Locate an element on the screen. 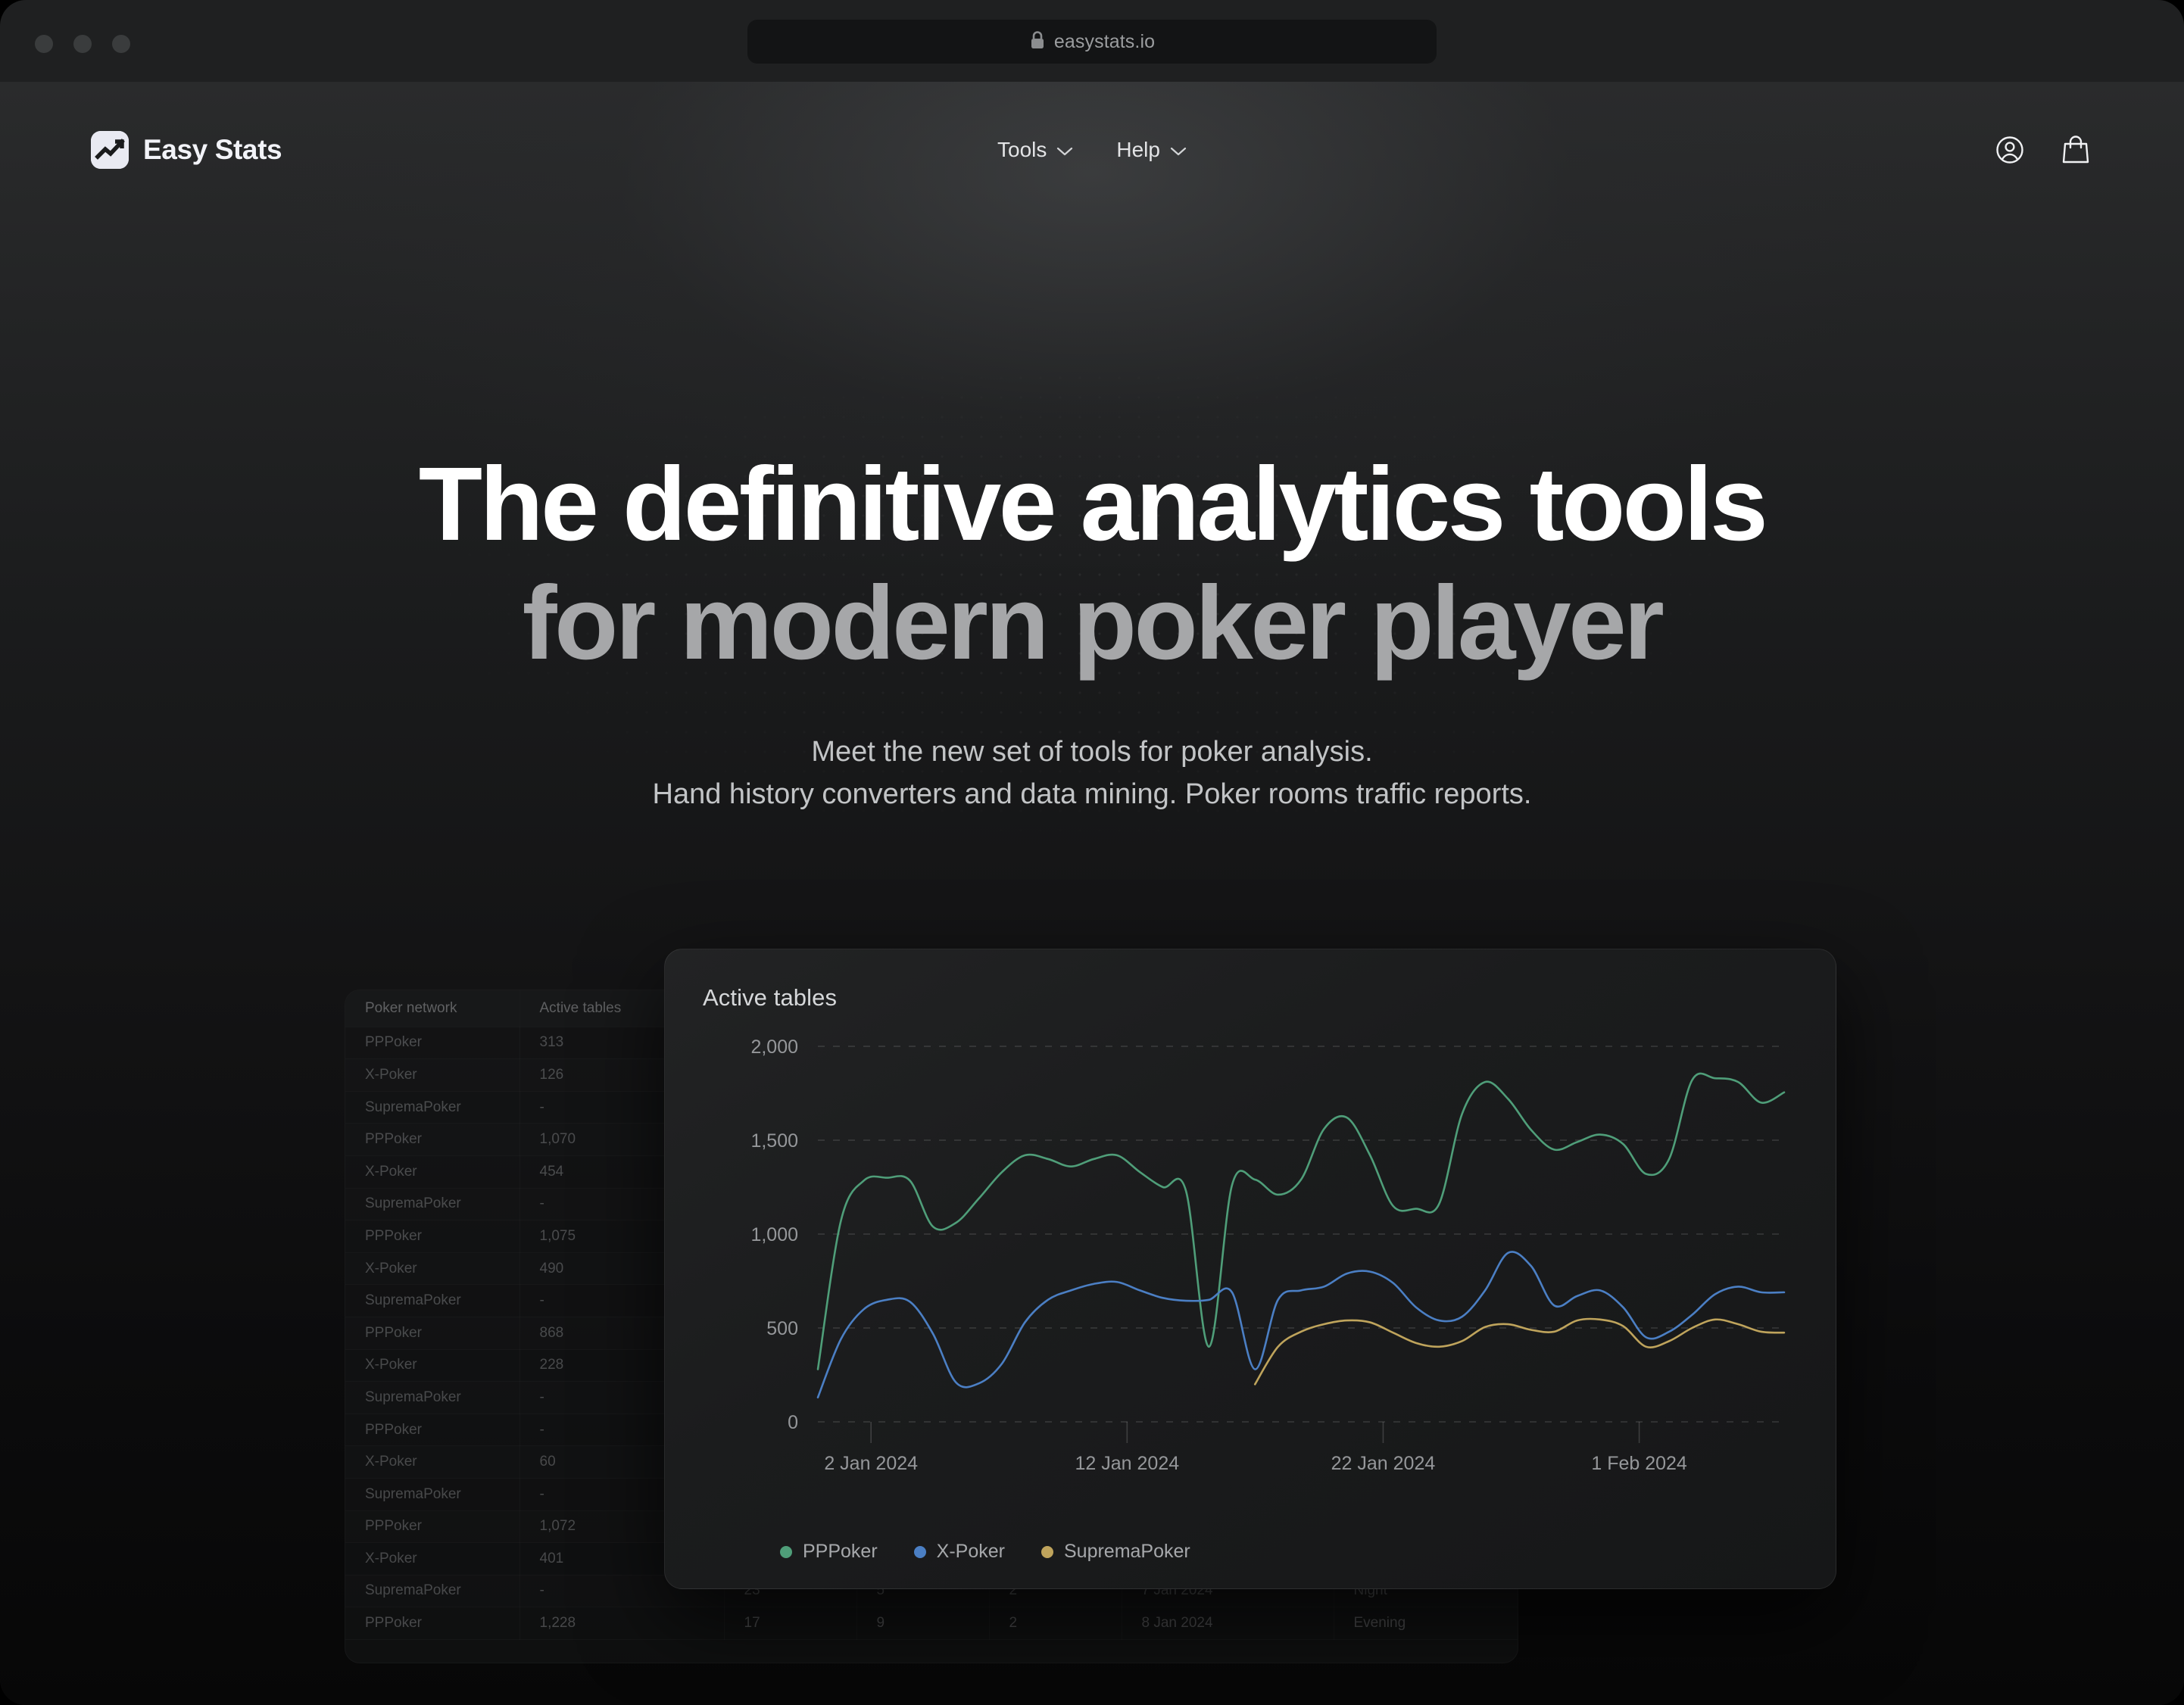 The width and height of the screenshot is (2184, 1705). chart-legend-item: X-Poker is located at coordinates (959, 1552).